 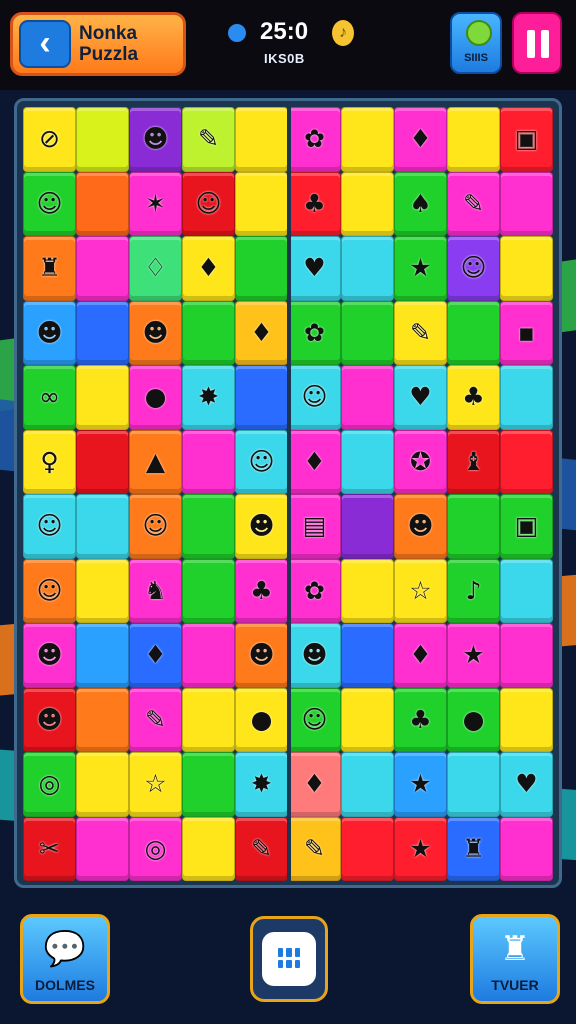 I want to click on puzzle-tile: ▲, so click(x=155, y=461).